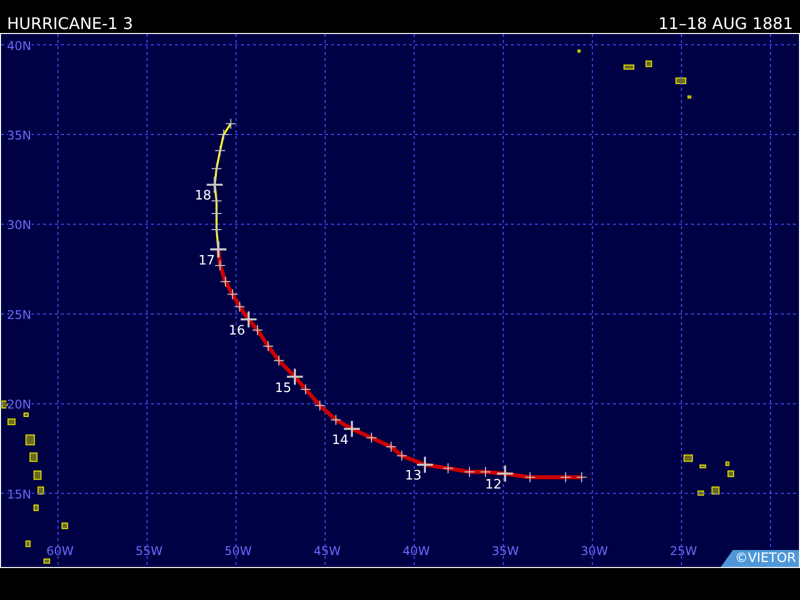 This screenshot has width=800, height=600. I want to click on credit-badge: ©VIETOR, so click(759, 558).